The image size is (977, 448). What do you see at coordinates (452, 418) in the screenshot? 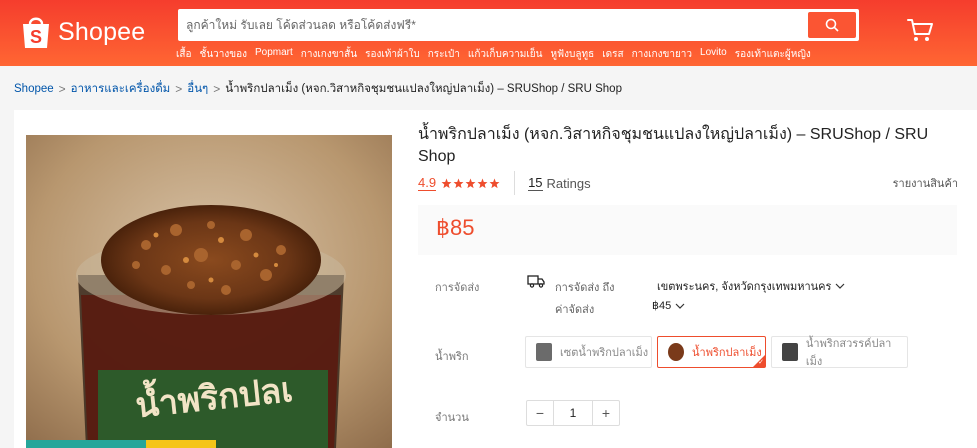
I see `quantity-label: จำนวน` at bounding box center [452, 418].